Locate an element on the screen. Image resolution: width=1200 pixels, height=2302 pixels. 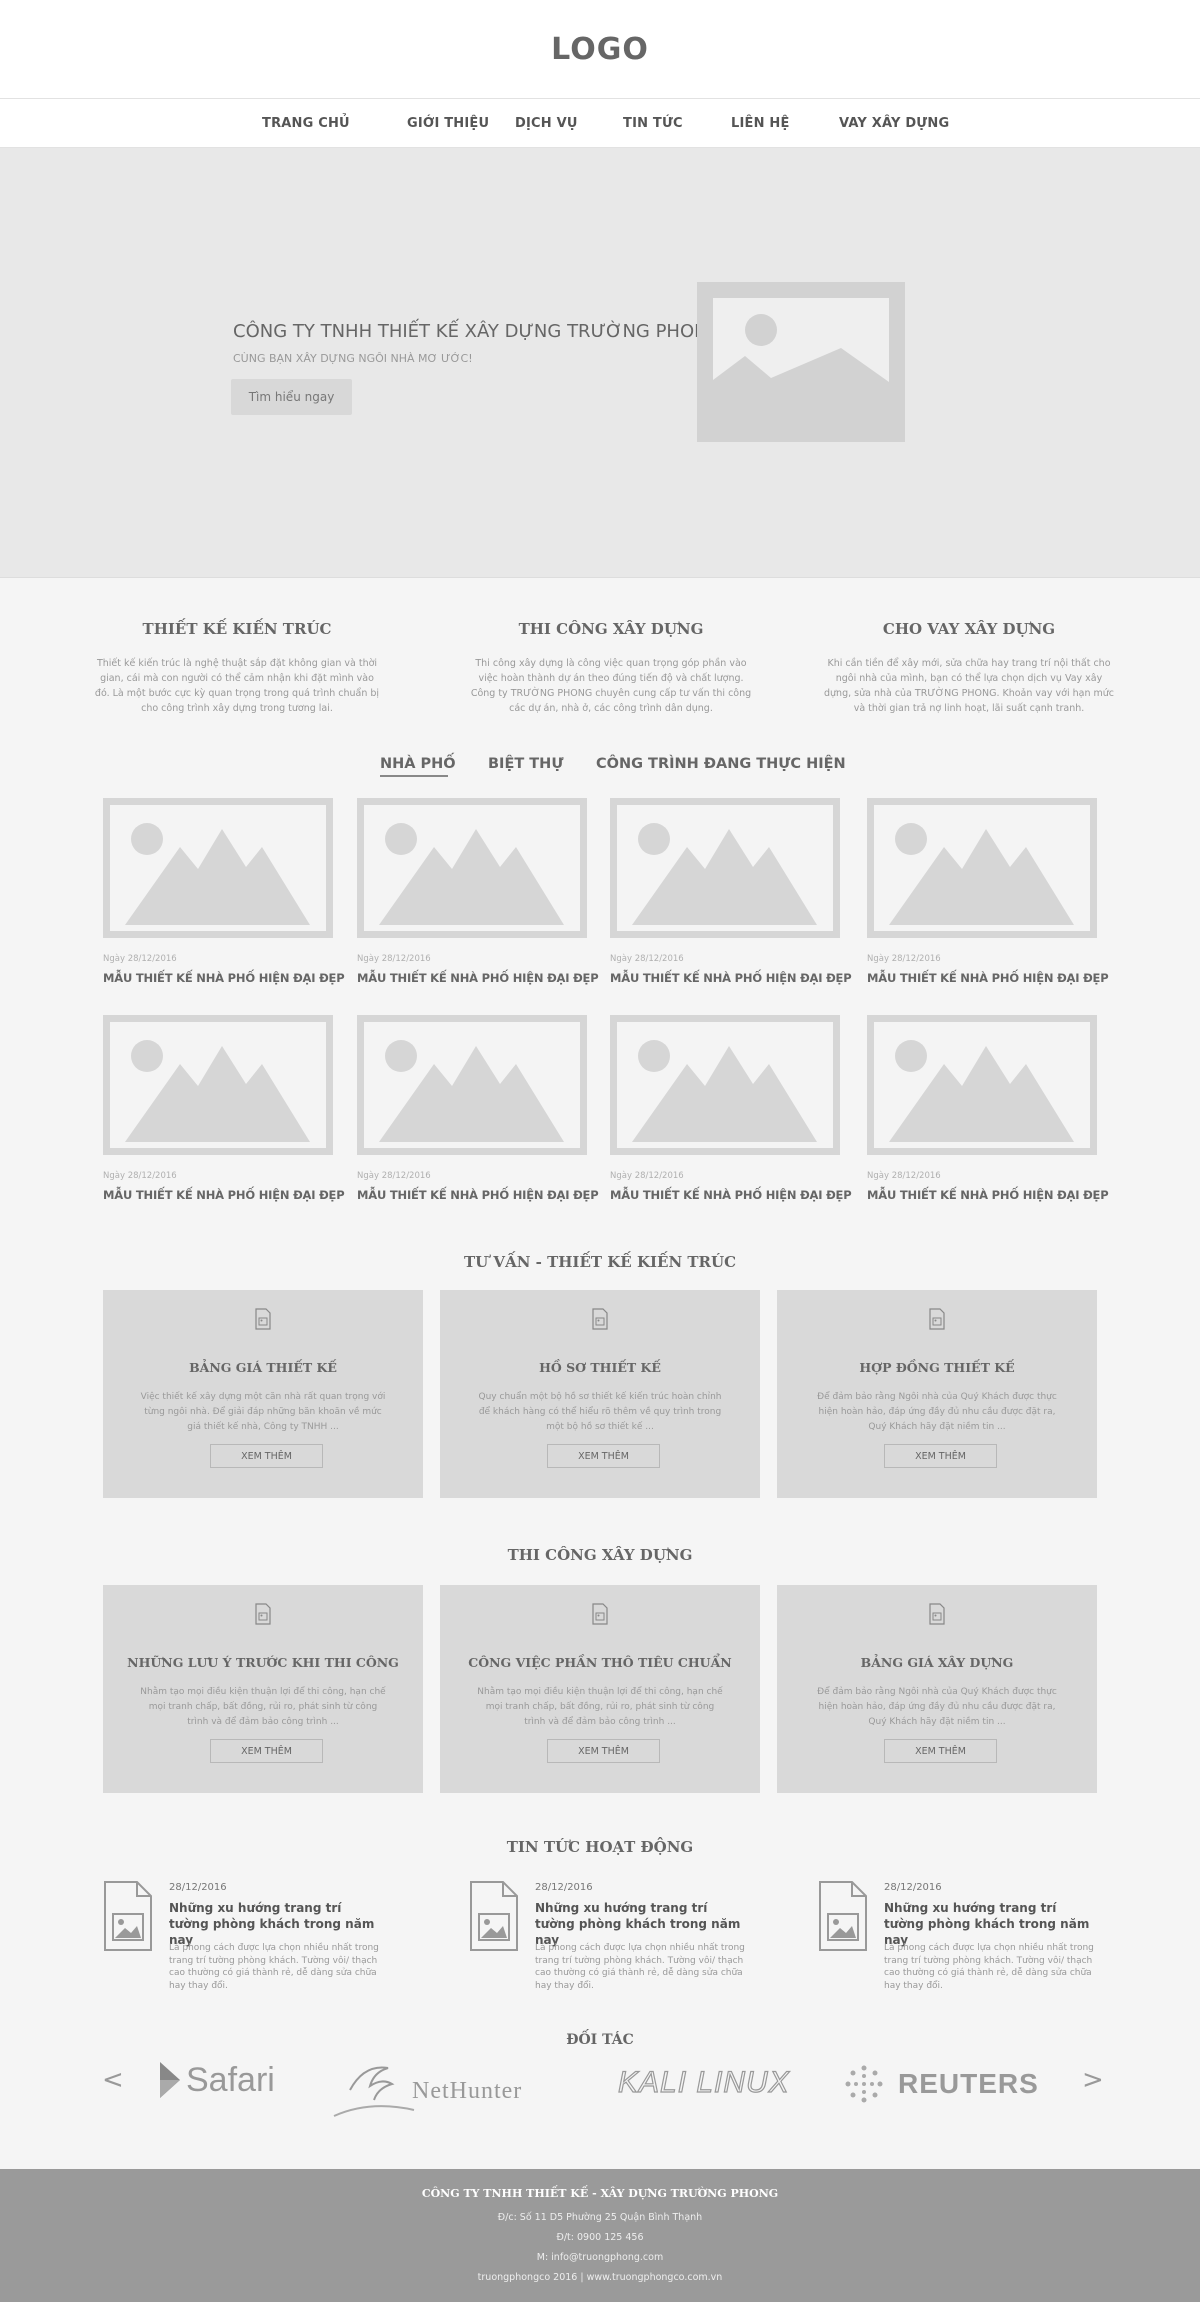
tab-townhouse: NHÀ PHỐ is located at coordinates (418, 764).